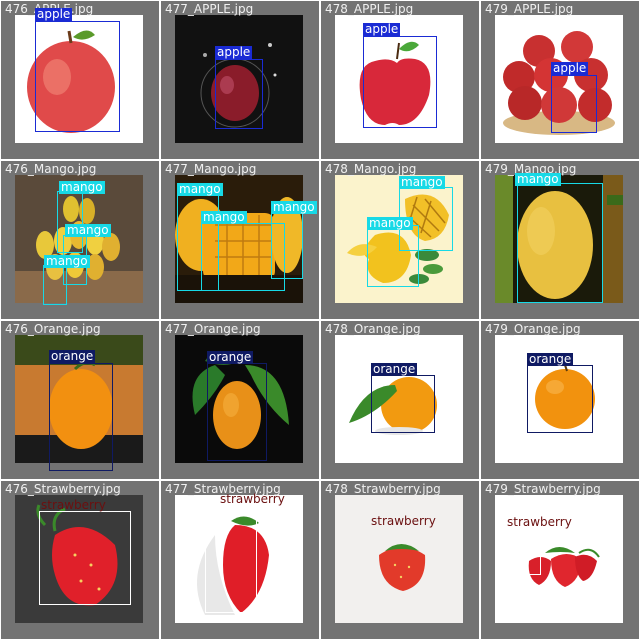 This screenshot has width=640, height=640. I want to click on result-tile: apple 477_APPLE.jpg, so click(240, 80).